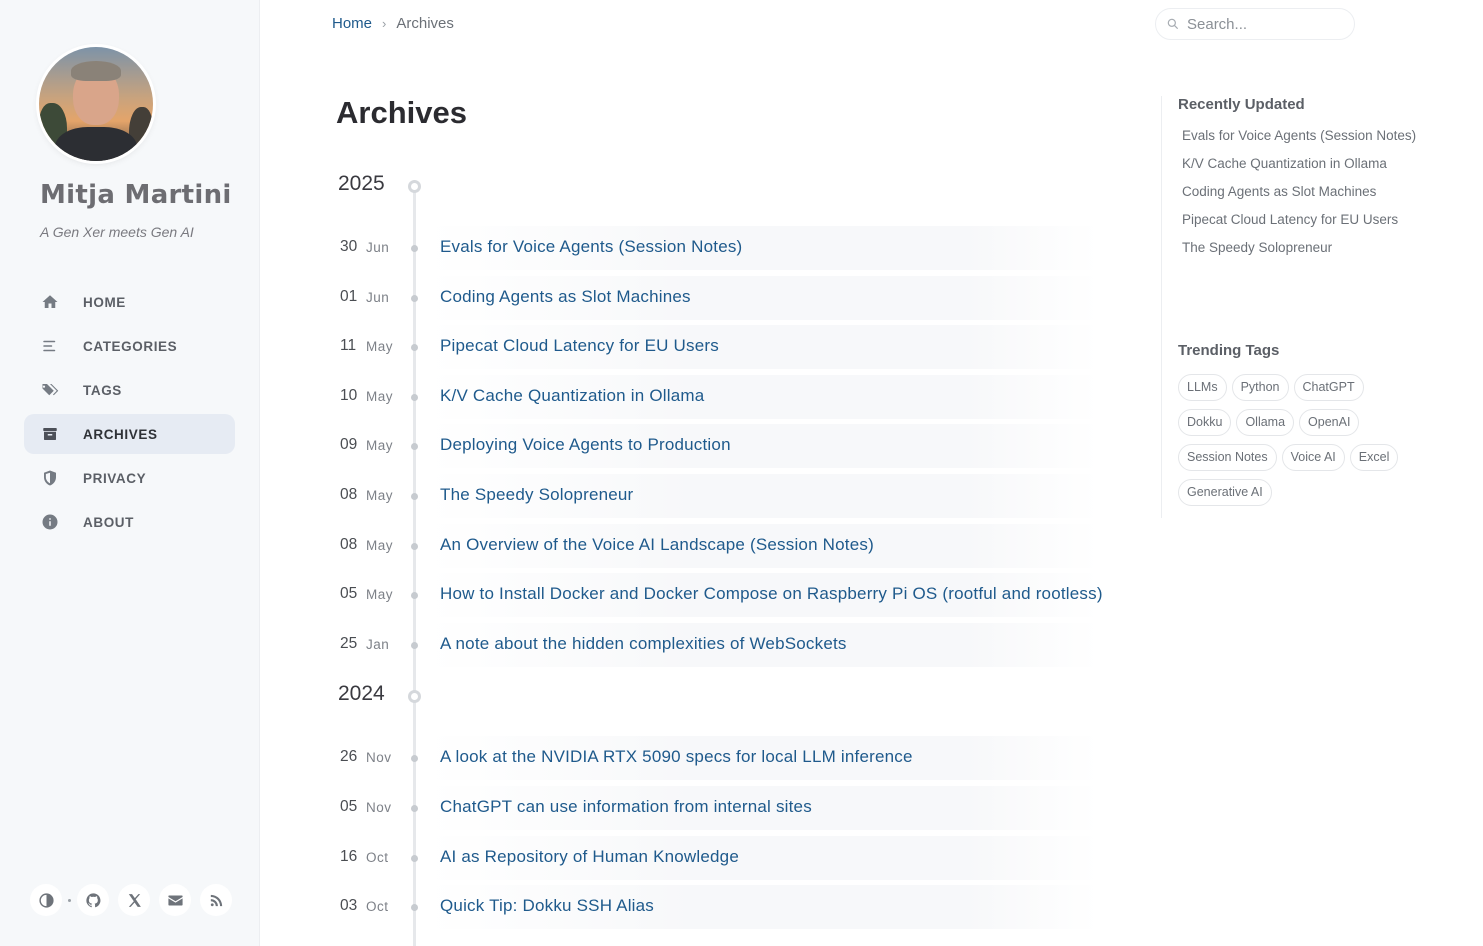 The image size is (1483, 946). Describe the element at coordinates (352, 23) in the screenshot. I see `breadcrumb-home-link: Home` at that location.